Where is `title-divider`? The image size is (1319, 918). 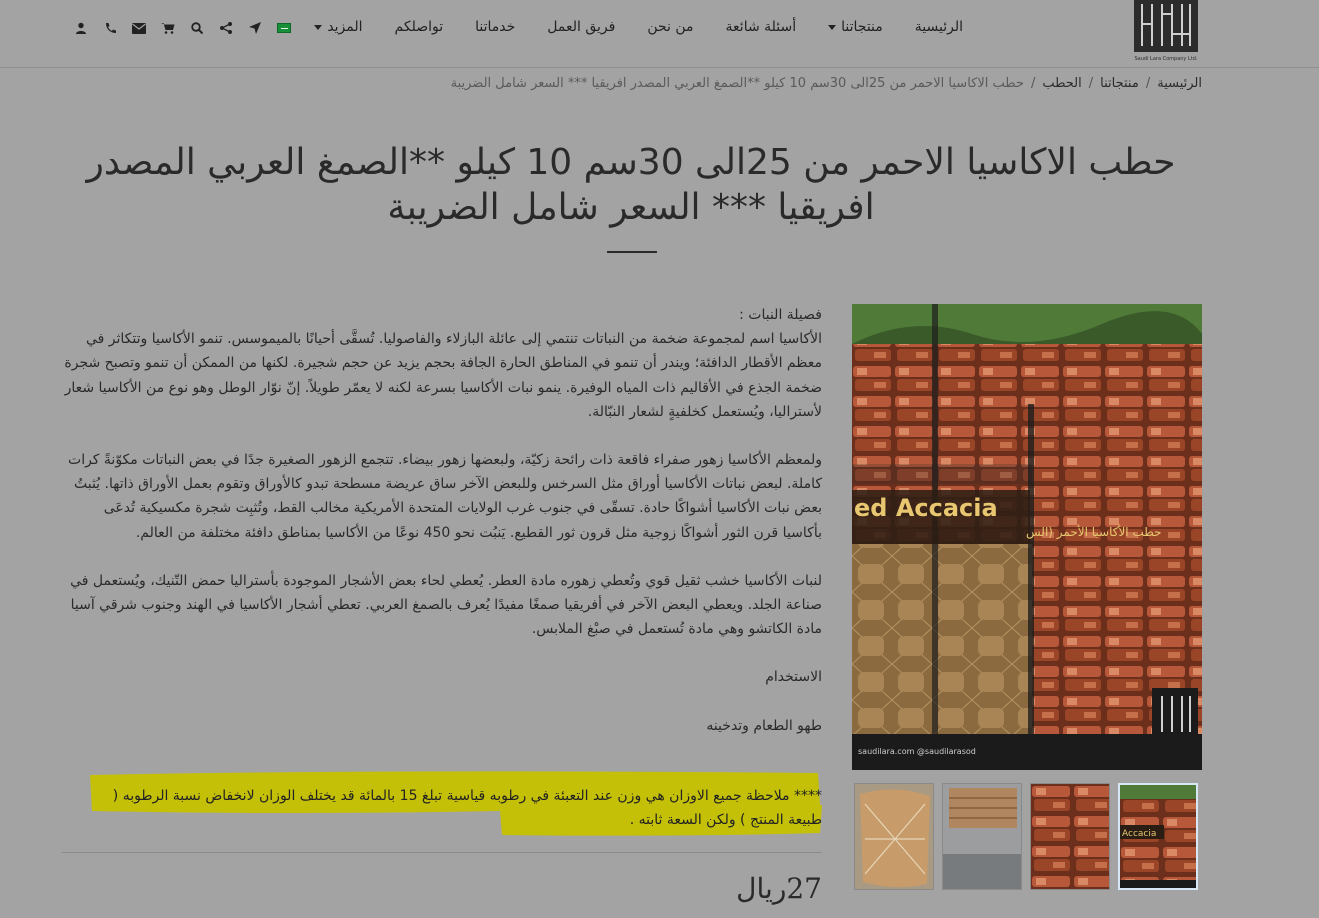
title-divider is located at coordinates (632, 252).